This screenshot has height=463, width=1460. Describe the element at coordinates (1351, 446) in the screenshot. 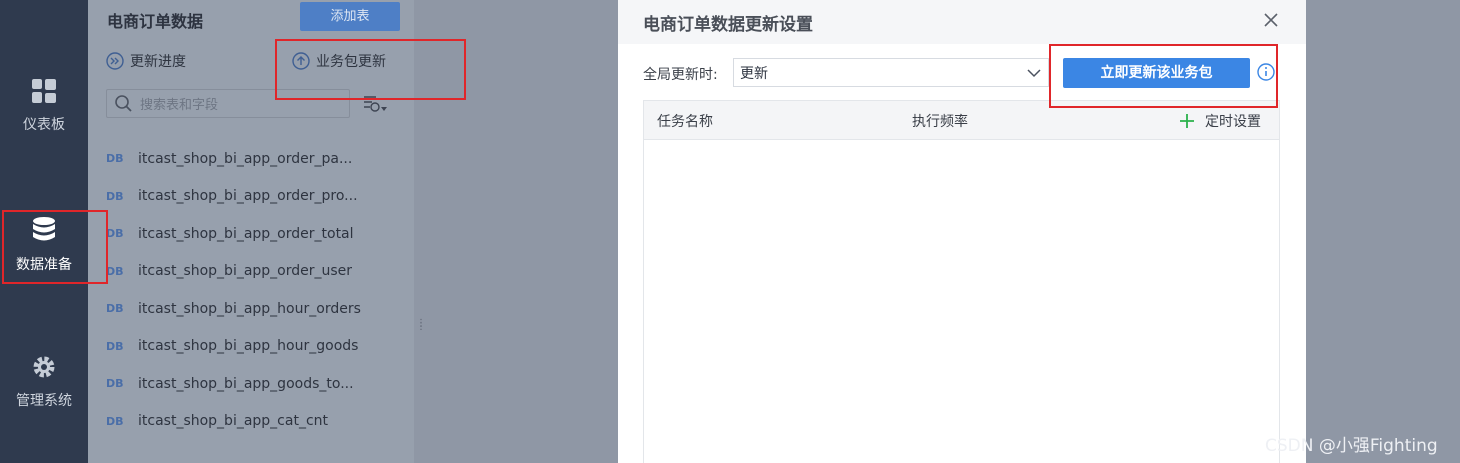

I see `watermark: CSDN @小强Fighting` at that location.